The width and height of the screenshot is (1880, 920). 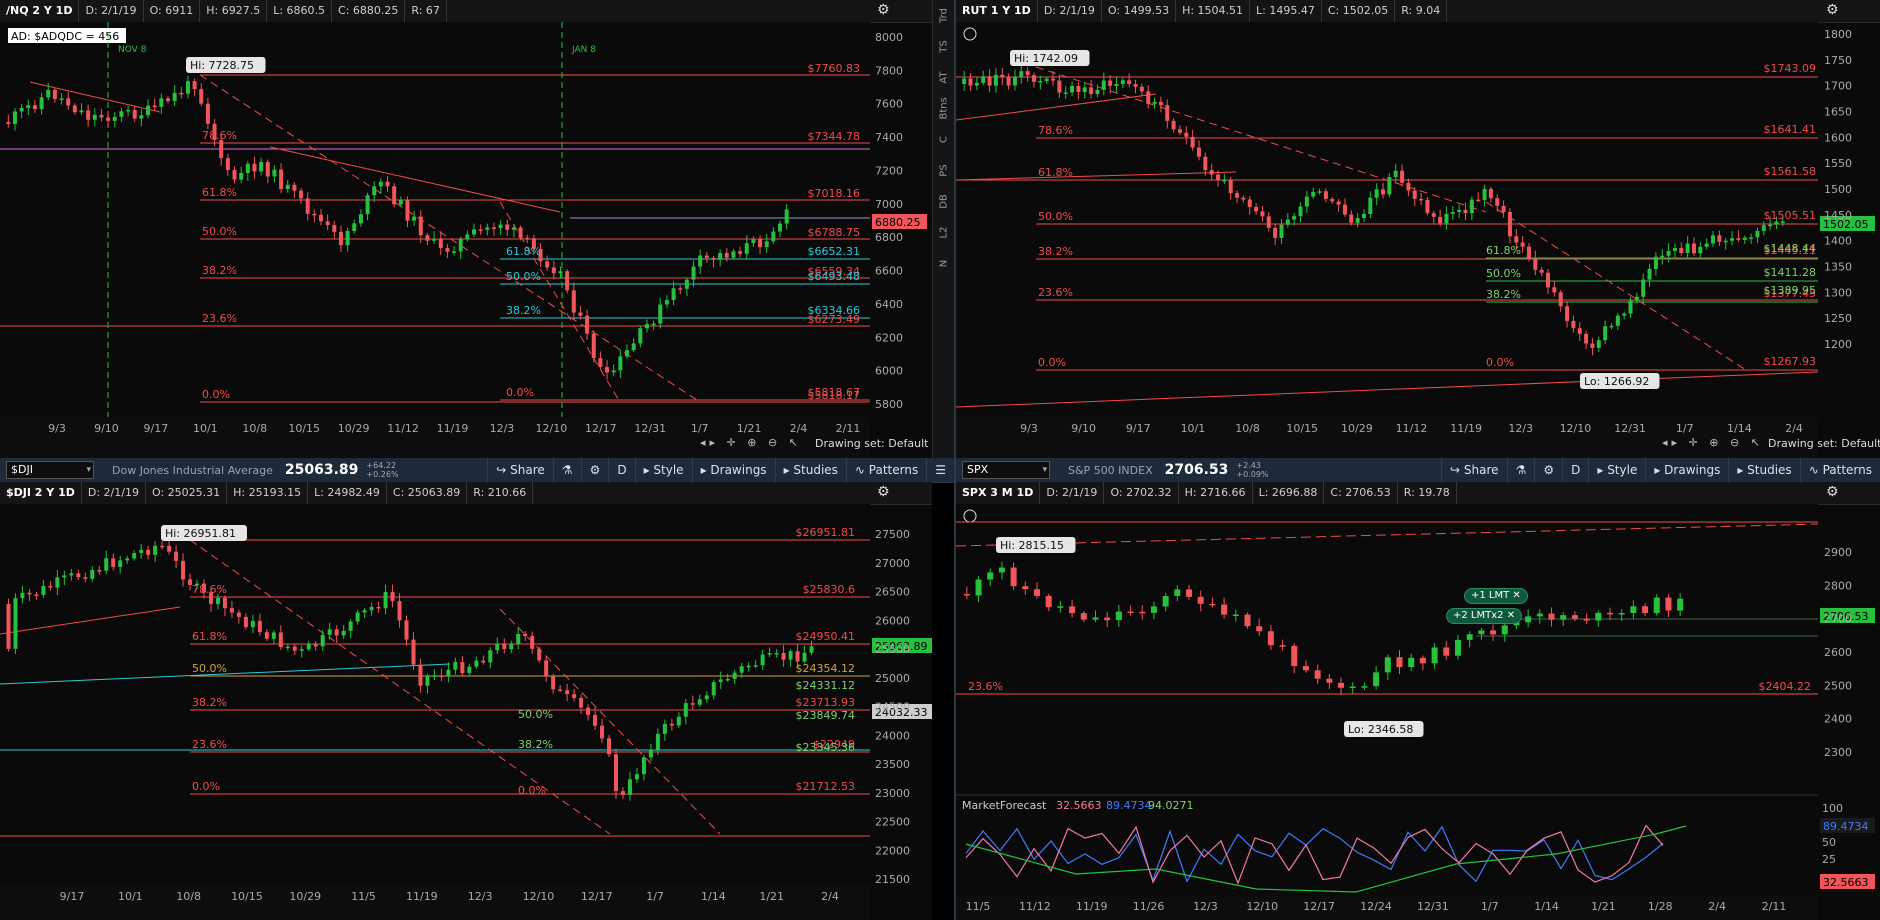 What do you see at coordinates (871, 443) in the screenshot?
I see `nq-drawing-set: Drawing set: Default` at bounding box center [871, 443].